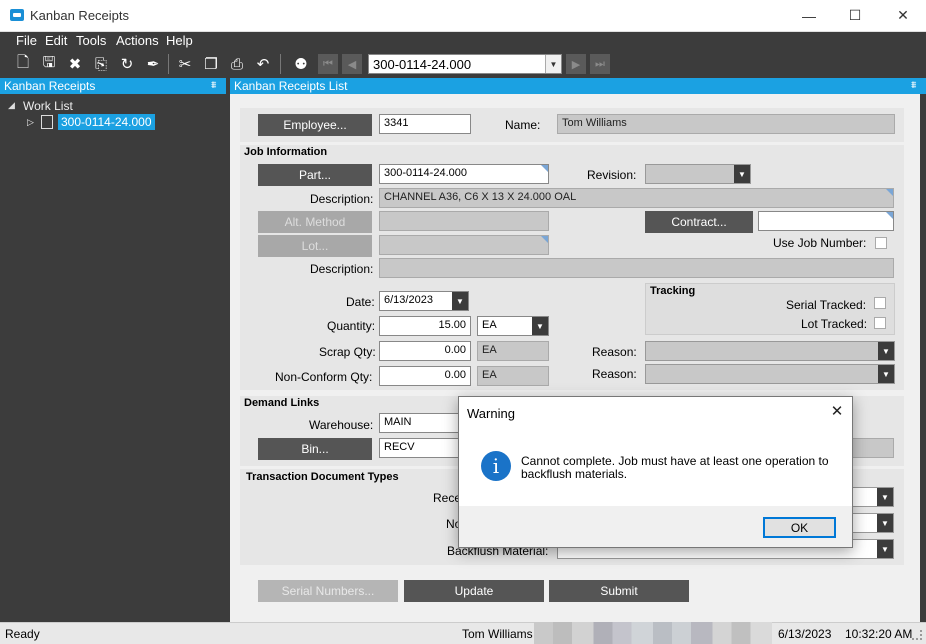 Image resolution: width=926 pixels, height=644 pixels. I want to click on expand-icon: ◢, so click(11, 105).